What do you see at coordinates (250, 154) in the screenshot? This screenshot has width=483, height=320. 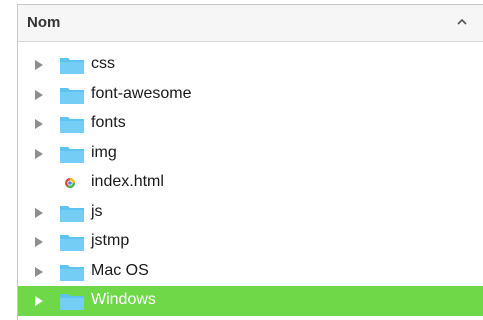 I see `list-item-img: img` at bounding box center [250, 154].